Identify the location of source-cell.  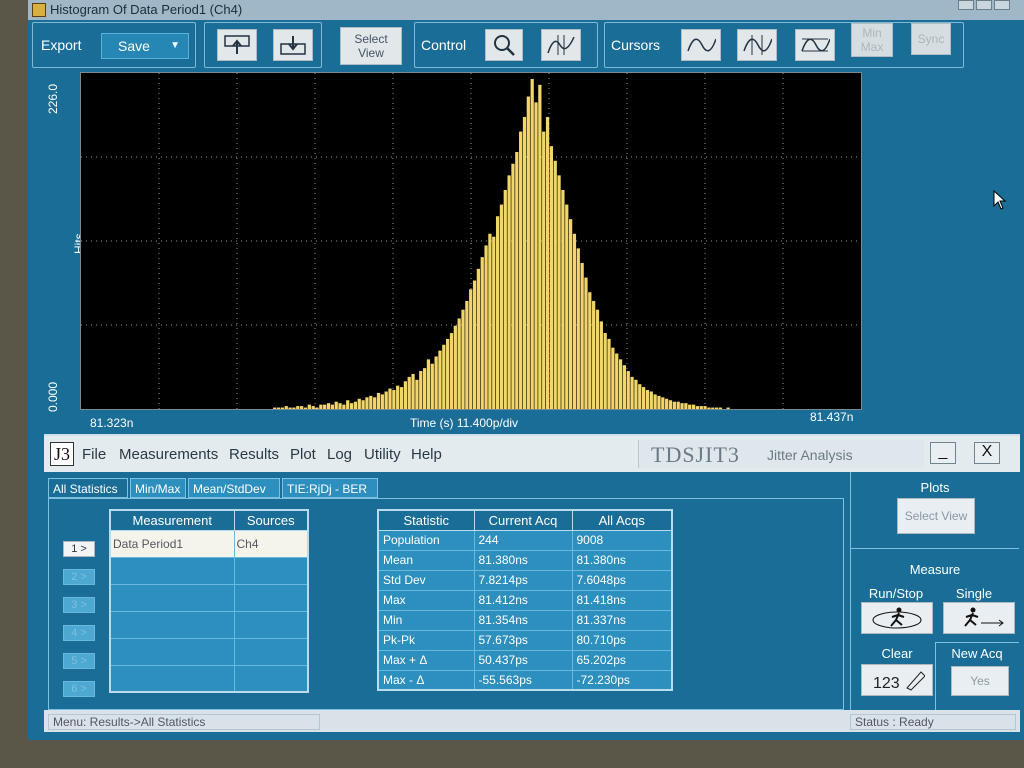
(271, 570).